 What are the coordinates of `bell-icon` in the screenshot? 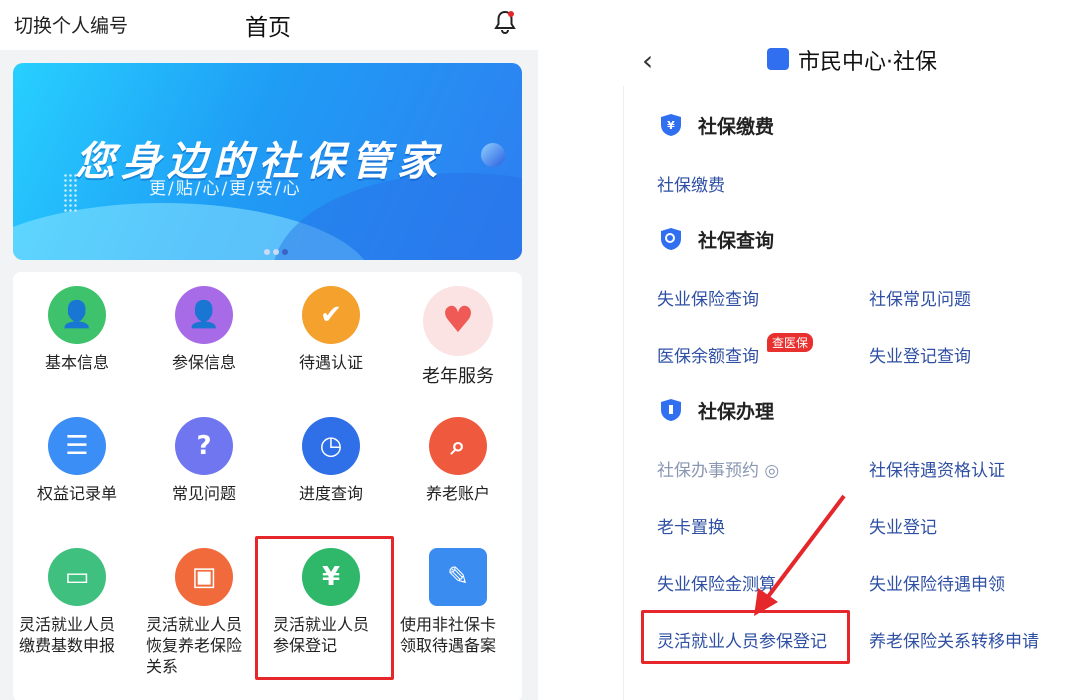 It's located at (505, 22).